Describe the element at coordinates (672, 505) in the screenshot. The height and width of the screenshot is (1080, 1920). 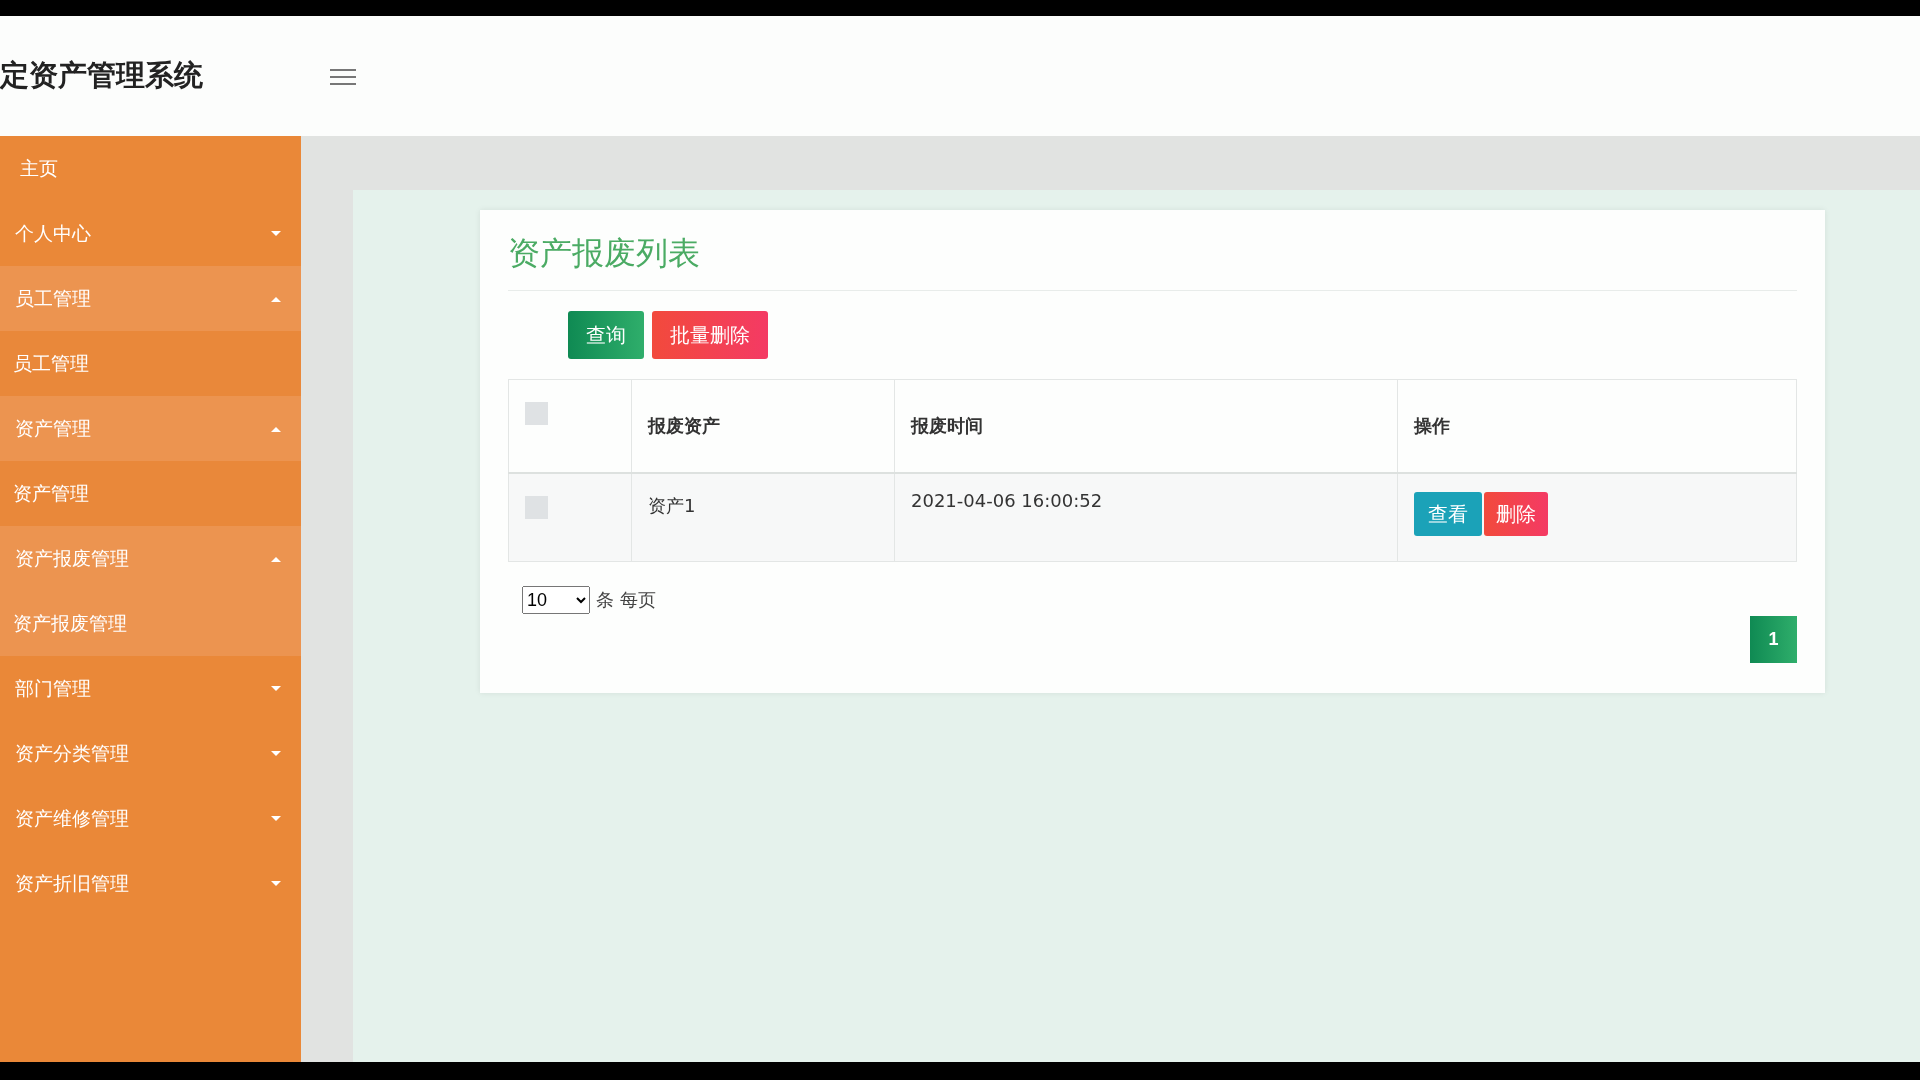
I see `table-cell: 资产1` at that location.